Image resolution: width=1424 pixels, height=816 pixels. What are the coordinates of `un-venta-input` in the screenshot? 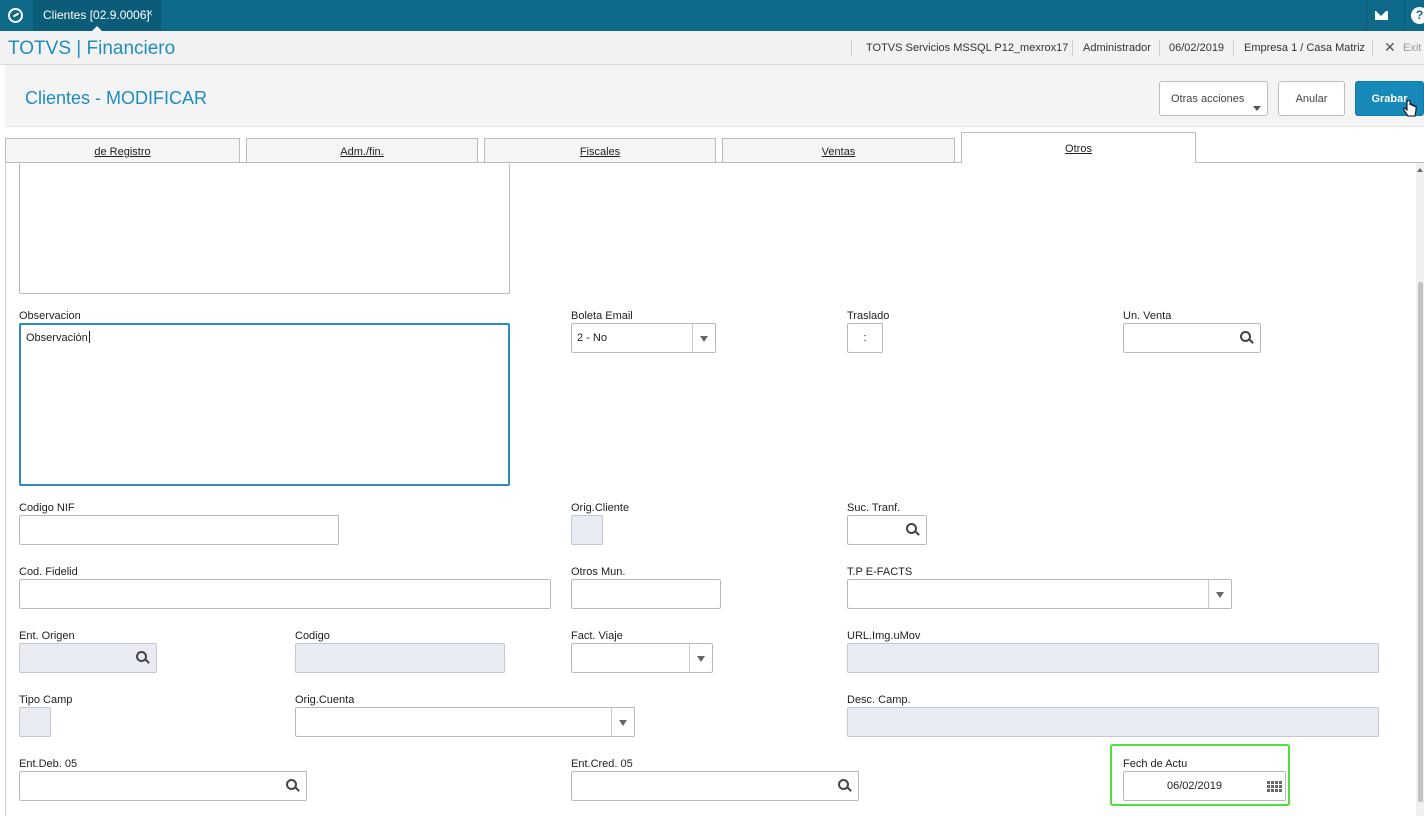 It's located at (1192, 338).